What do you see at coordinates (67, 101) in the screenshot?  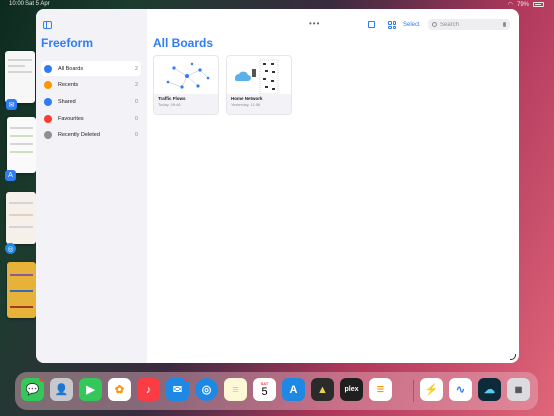 I see `sidebar-item-label: Shared` at bounding box center [67, 101].